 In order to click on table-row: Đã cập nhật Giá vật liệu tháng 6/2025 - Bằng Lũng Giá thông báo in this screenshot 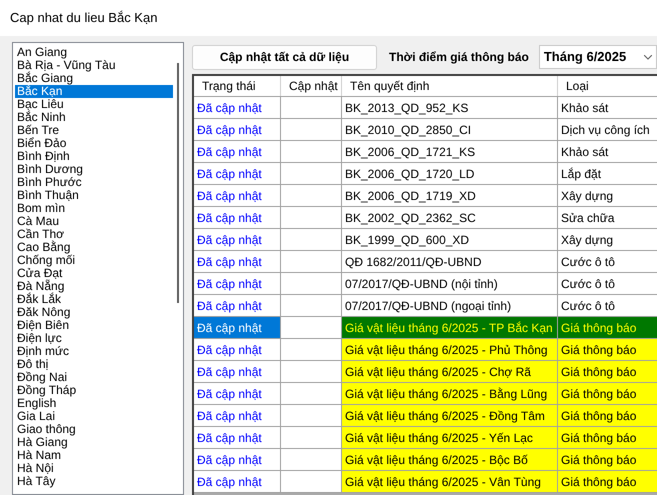, I will do `click(425, 394)`.